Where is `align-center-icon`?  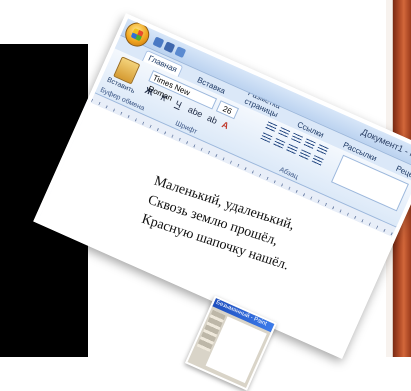 align-center-icon is located at coordinates (279, 144).